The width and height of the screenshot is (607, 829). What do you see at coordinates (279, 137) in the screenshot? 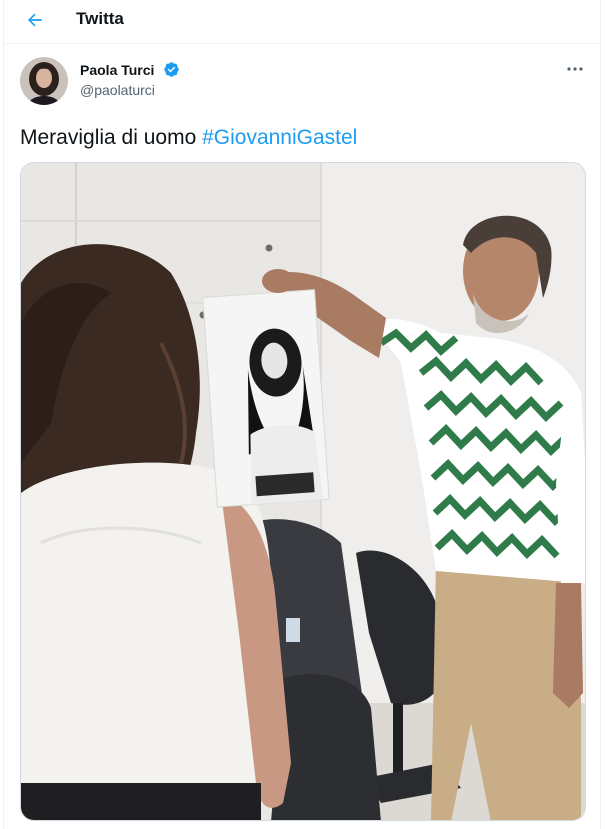
I see `hashtag-link: #GiovanniGastel` at bounding box center [279, 137].